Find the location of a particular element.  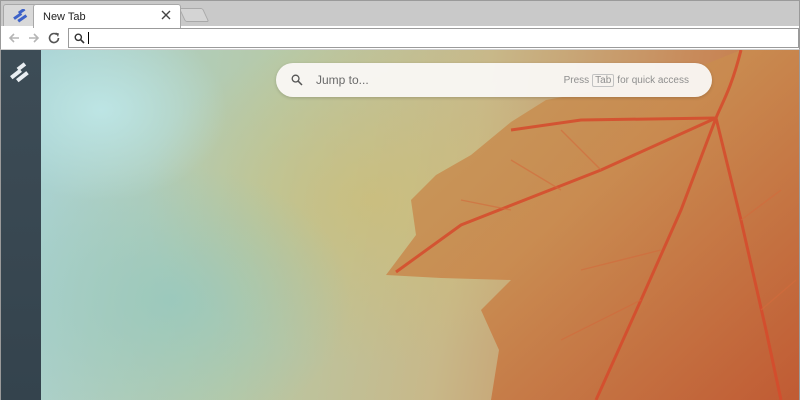

quick-access-hint: Press Tab for quick access is located at coordinates (626, 80).